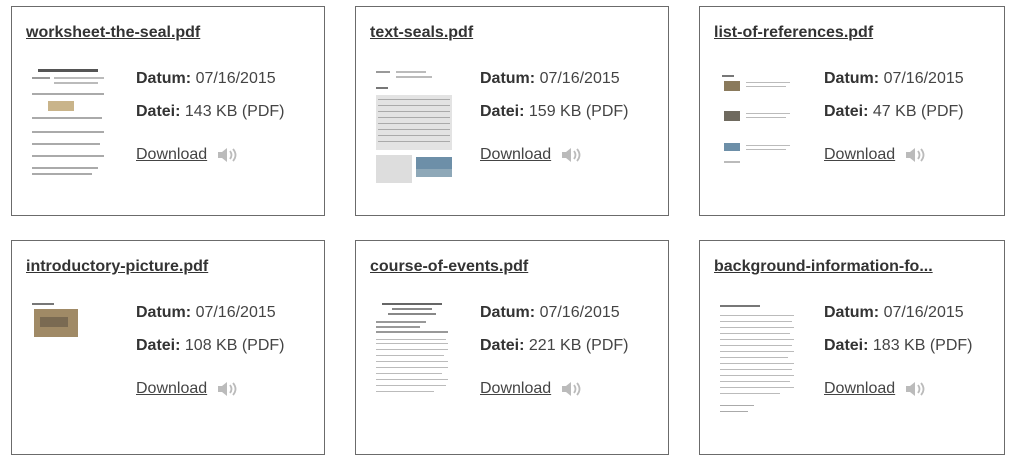 This screenshot has height=455, width=1016. Describe the element at coordinates (234, 345) in the screenshot. I see `file-size: 108 KB (PDF)` at that location.